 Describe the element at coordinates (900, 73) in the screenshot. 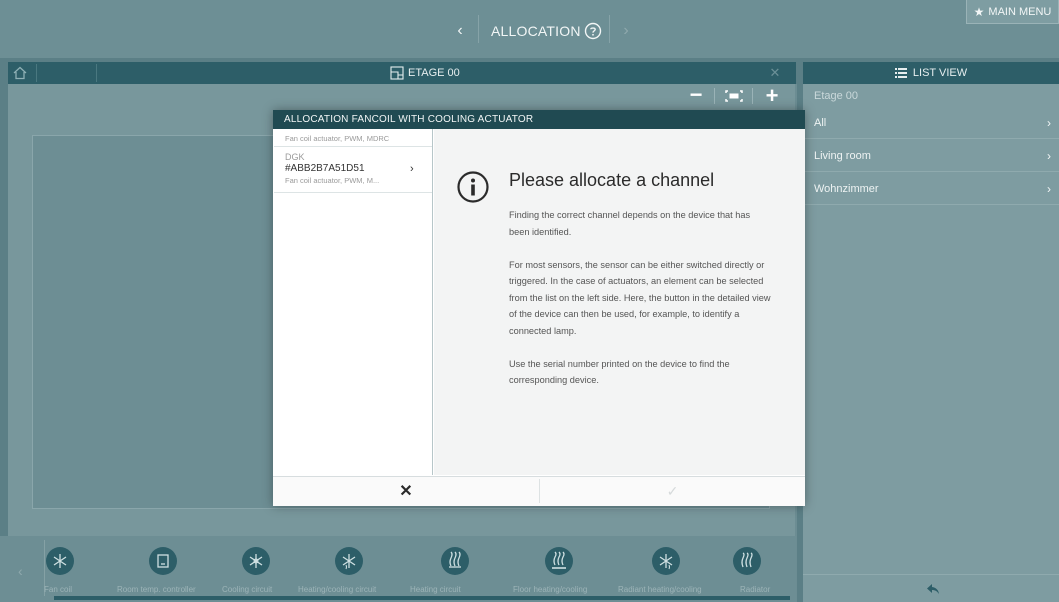

I see `list-icon` at that location.